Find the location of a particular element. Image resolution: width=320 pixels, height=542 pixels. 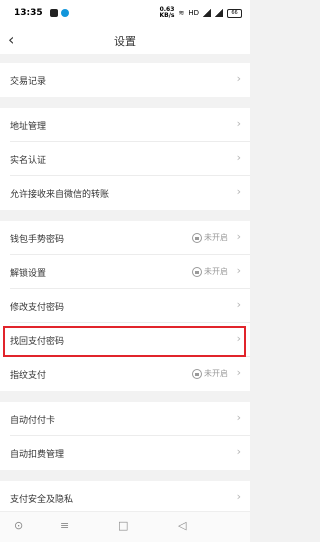

wifi-icon: ≋ is located at coordinates (181, 13).